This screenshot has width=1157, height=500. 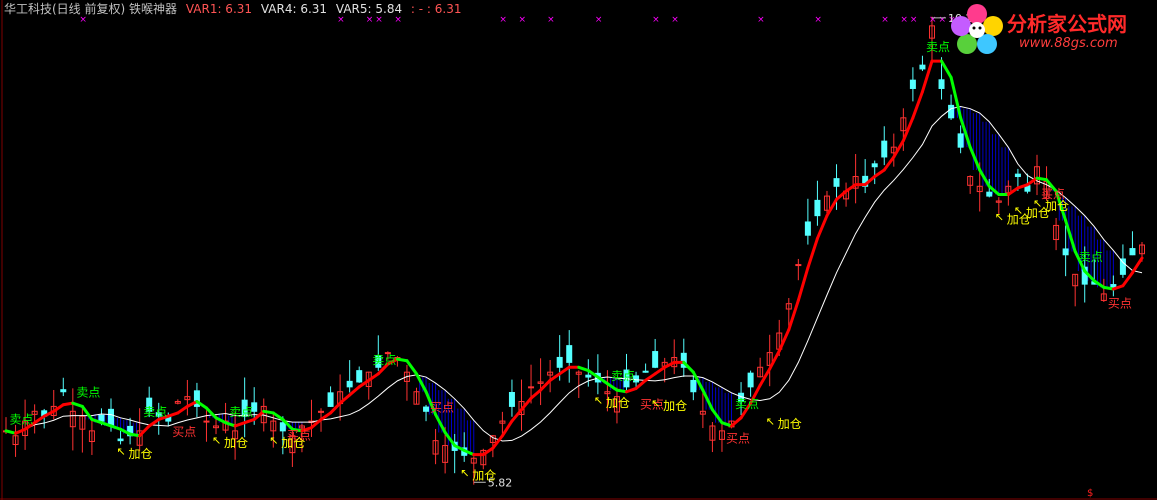 I want to click on top-marker-layer: × × × × × × × × × × × × × × × × × × ×, so click(x=517, y=20).